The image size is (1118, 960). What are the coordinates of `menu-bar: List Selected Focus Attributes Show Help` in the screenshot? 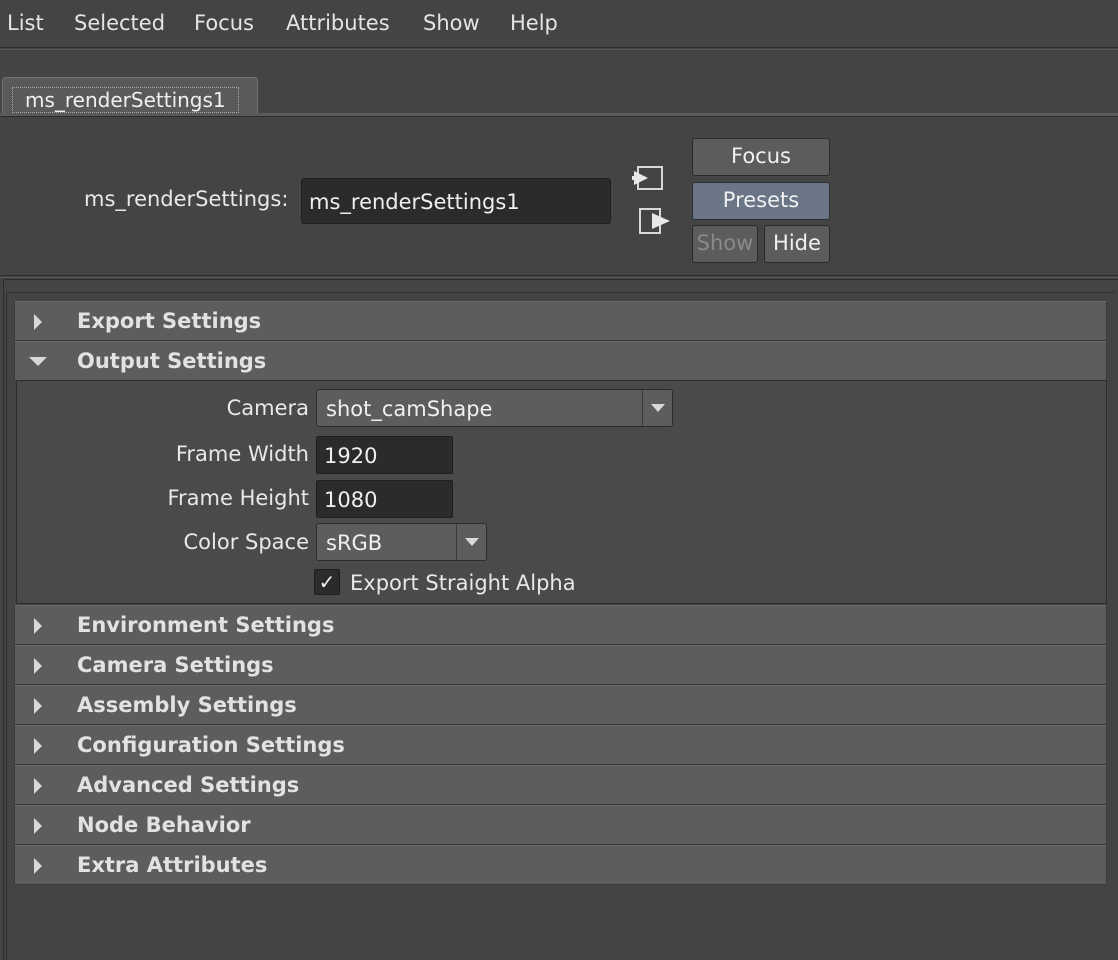 It's located at (559, 24).